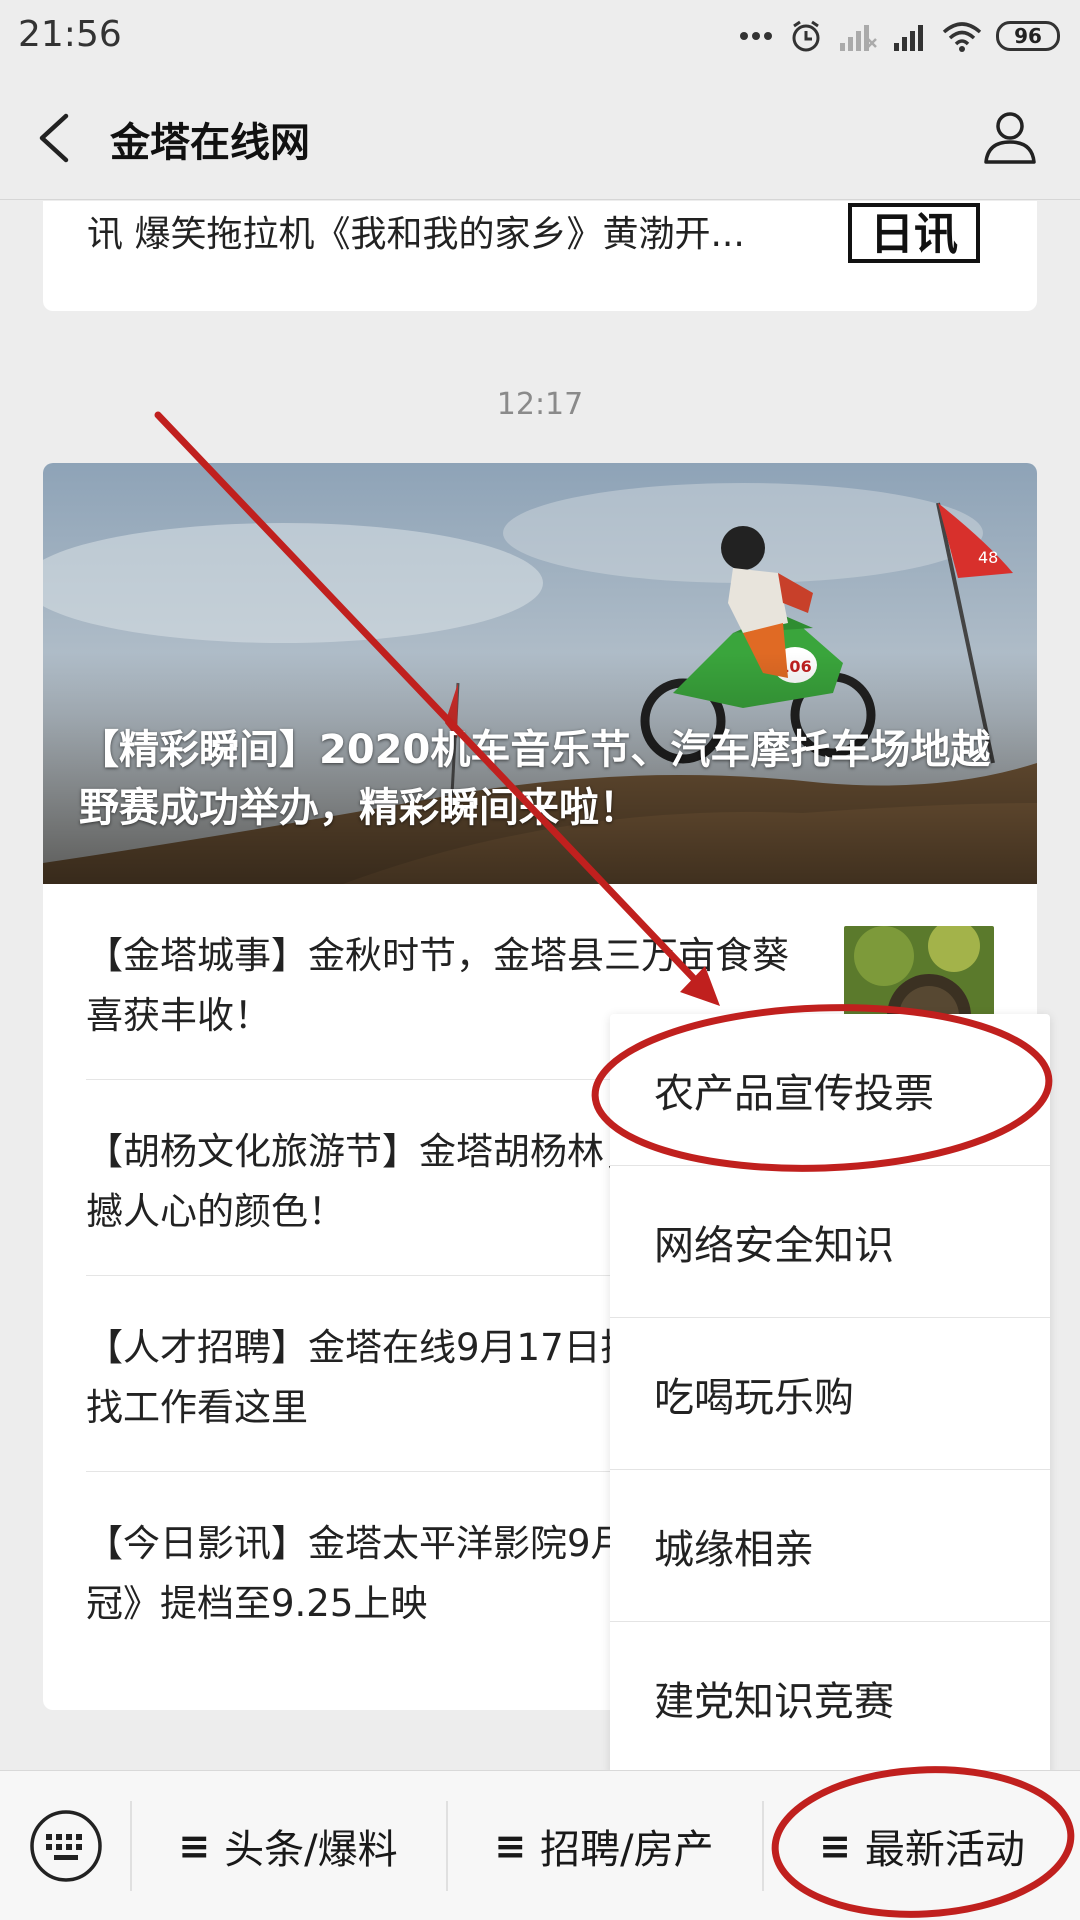  What do you see at coordinates (540, 38) in the screenshot?
I see `status-bar: 21:56 96` at bounding box center [540, 38].